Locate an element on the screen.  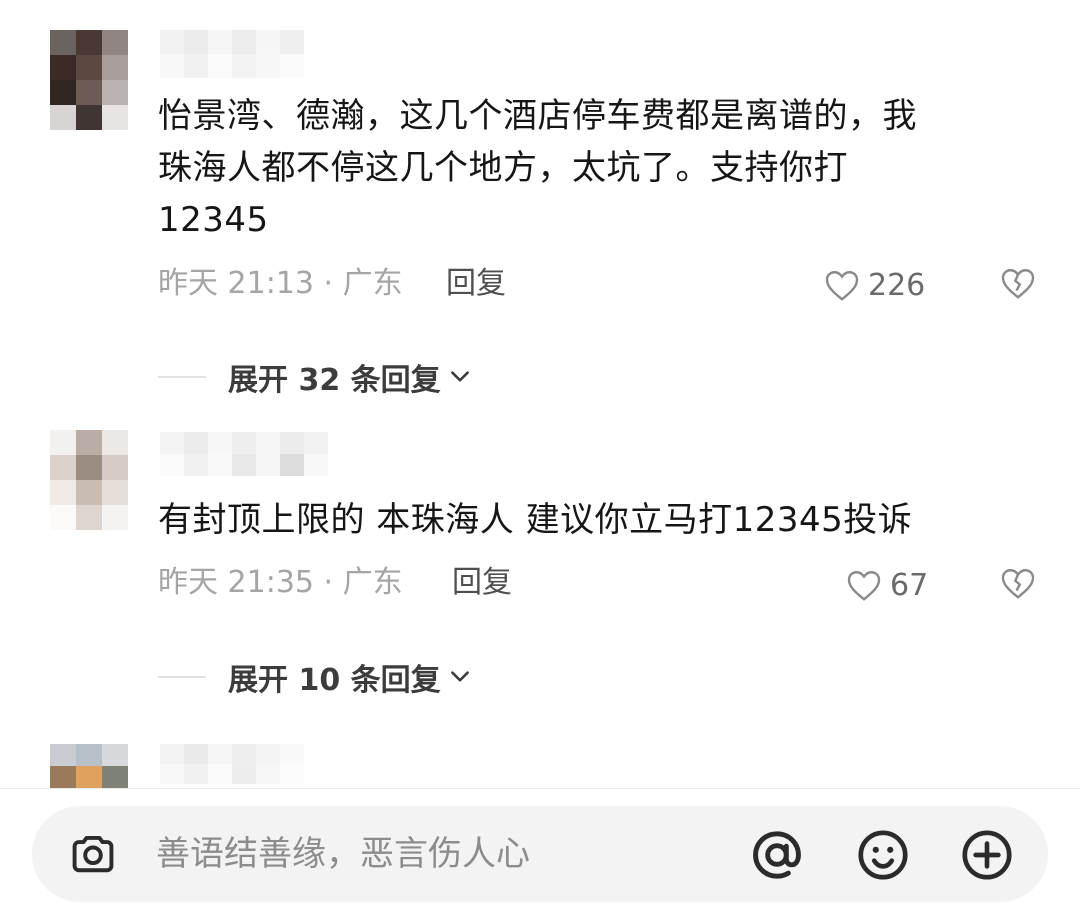
comment-input-bar: 善语结善缘，恶言伤人心 is located at coordinates (540, 850).